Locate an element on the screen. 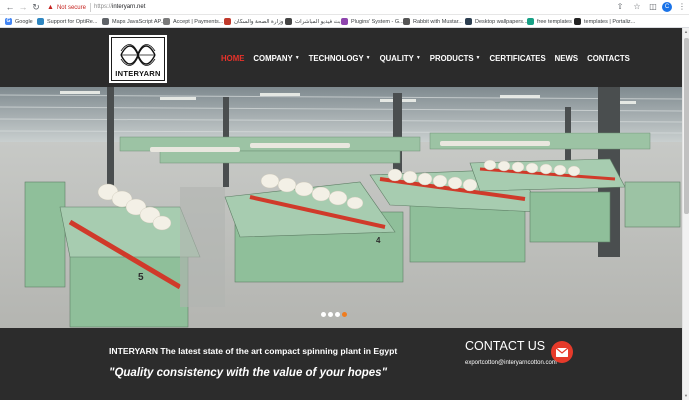 The height and width of the screenshot is (400, 689). machine-number-label: 5 is located at coordinates (141, 277).